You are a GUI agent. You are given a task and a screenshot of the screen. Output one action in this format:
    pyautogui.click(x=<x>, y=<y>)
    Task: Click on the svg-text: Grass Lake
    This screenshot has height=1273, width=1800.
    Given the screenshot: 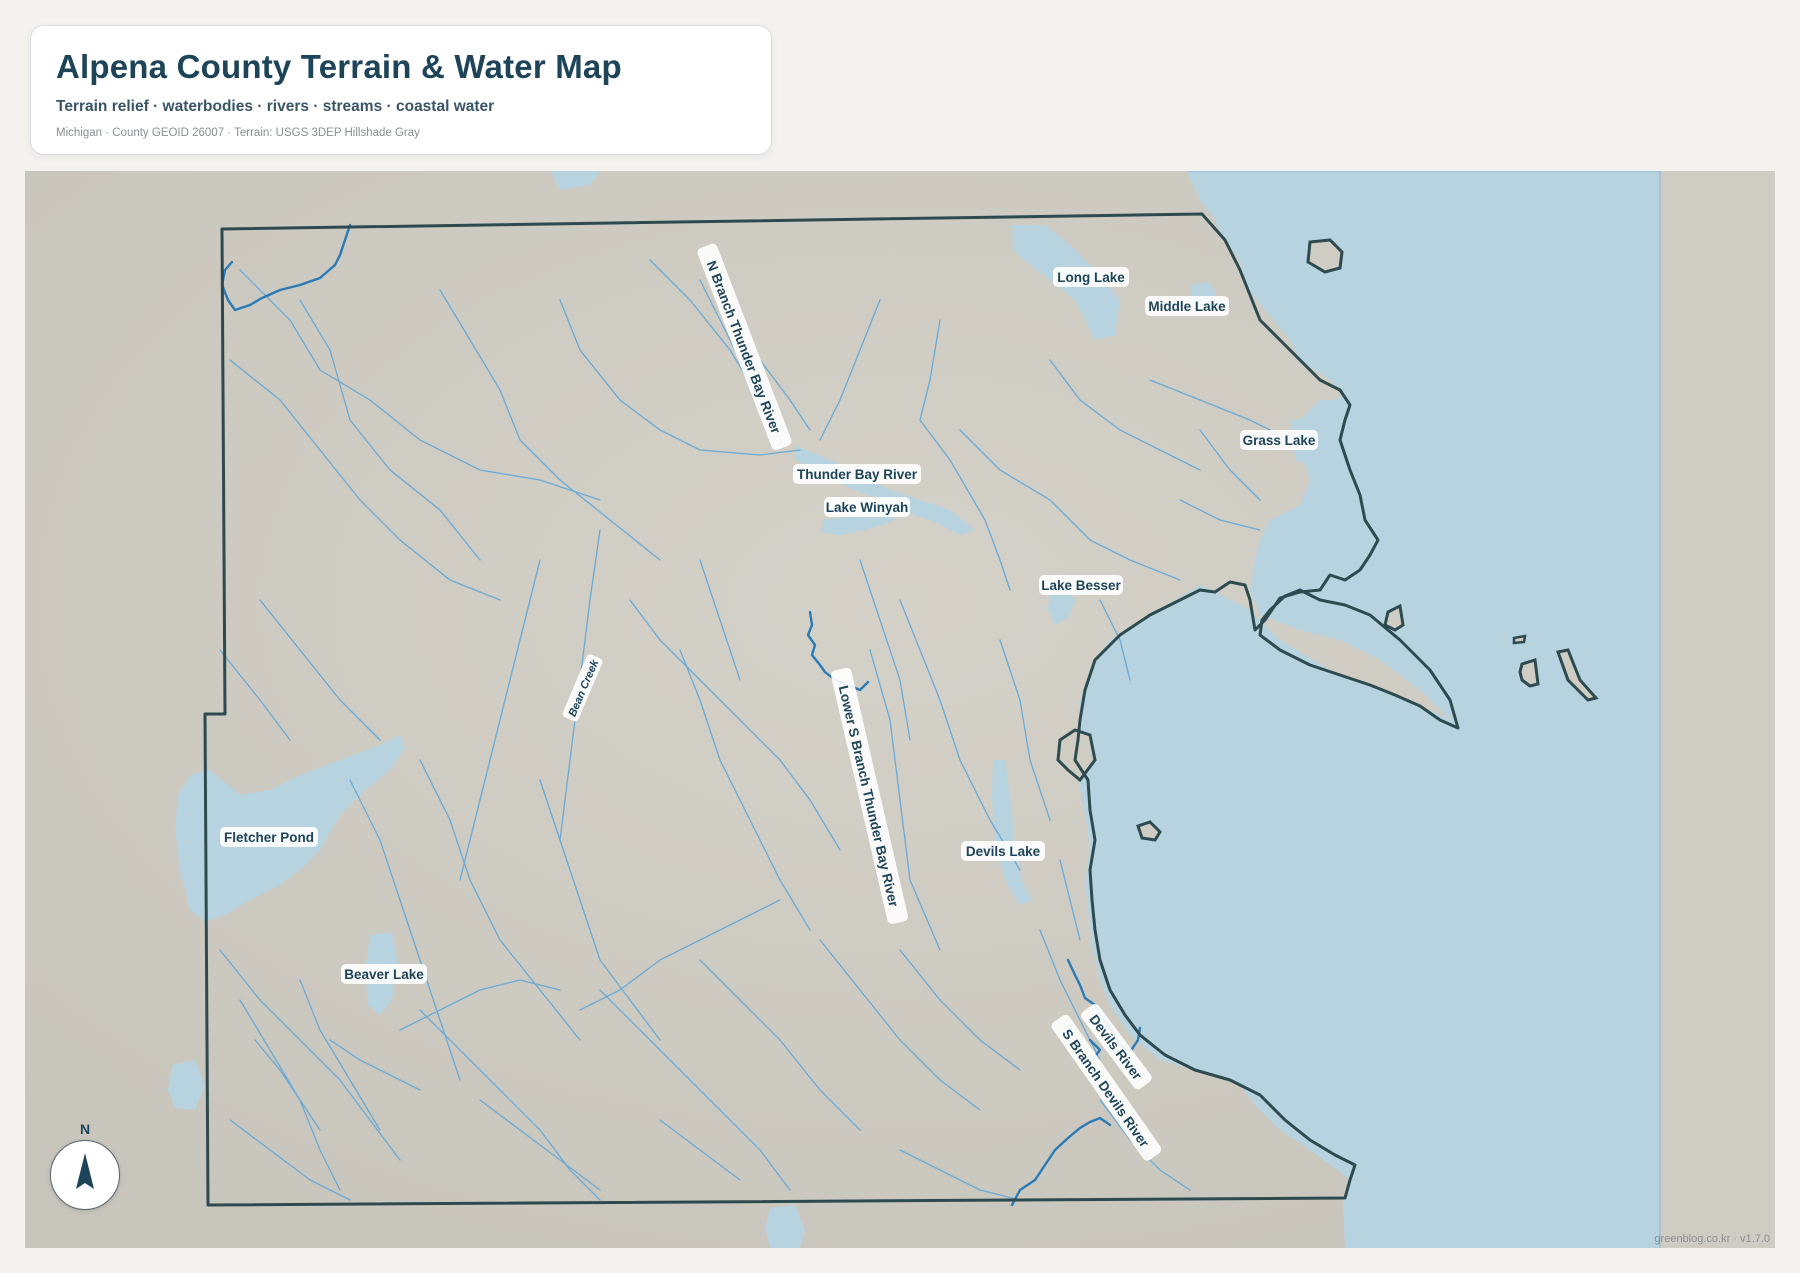 What is the action you would take?
    pyautogui.click(x=1279, y=440)
    